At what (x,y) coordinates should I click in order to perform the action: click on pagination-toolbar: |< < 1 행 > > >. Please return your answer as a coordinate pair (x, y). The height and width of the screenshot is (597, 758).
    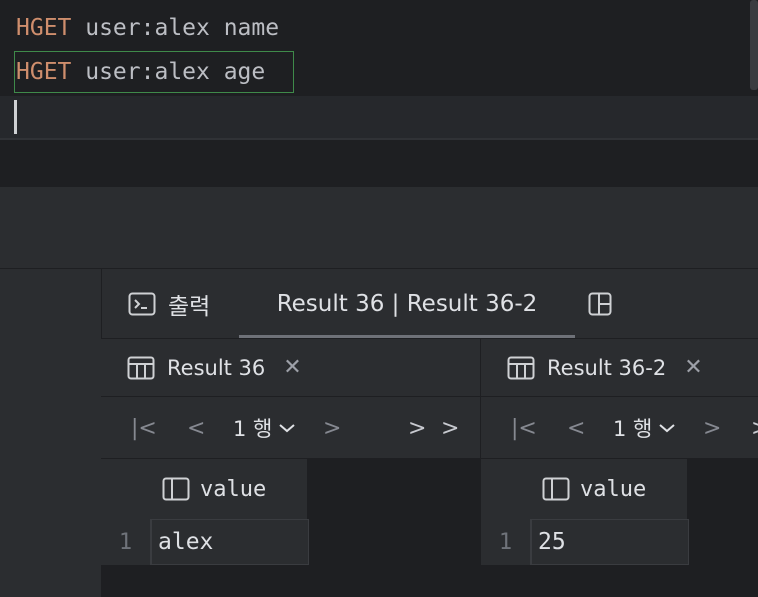
    Looking at the image, I should click on (290, 428).